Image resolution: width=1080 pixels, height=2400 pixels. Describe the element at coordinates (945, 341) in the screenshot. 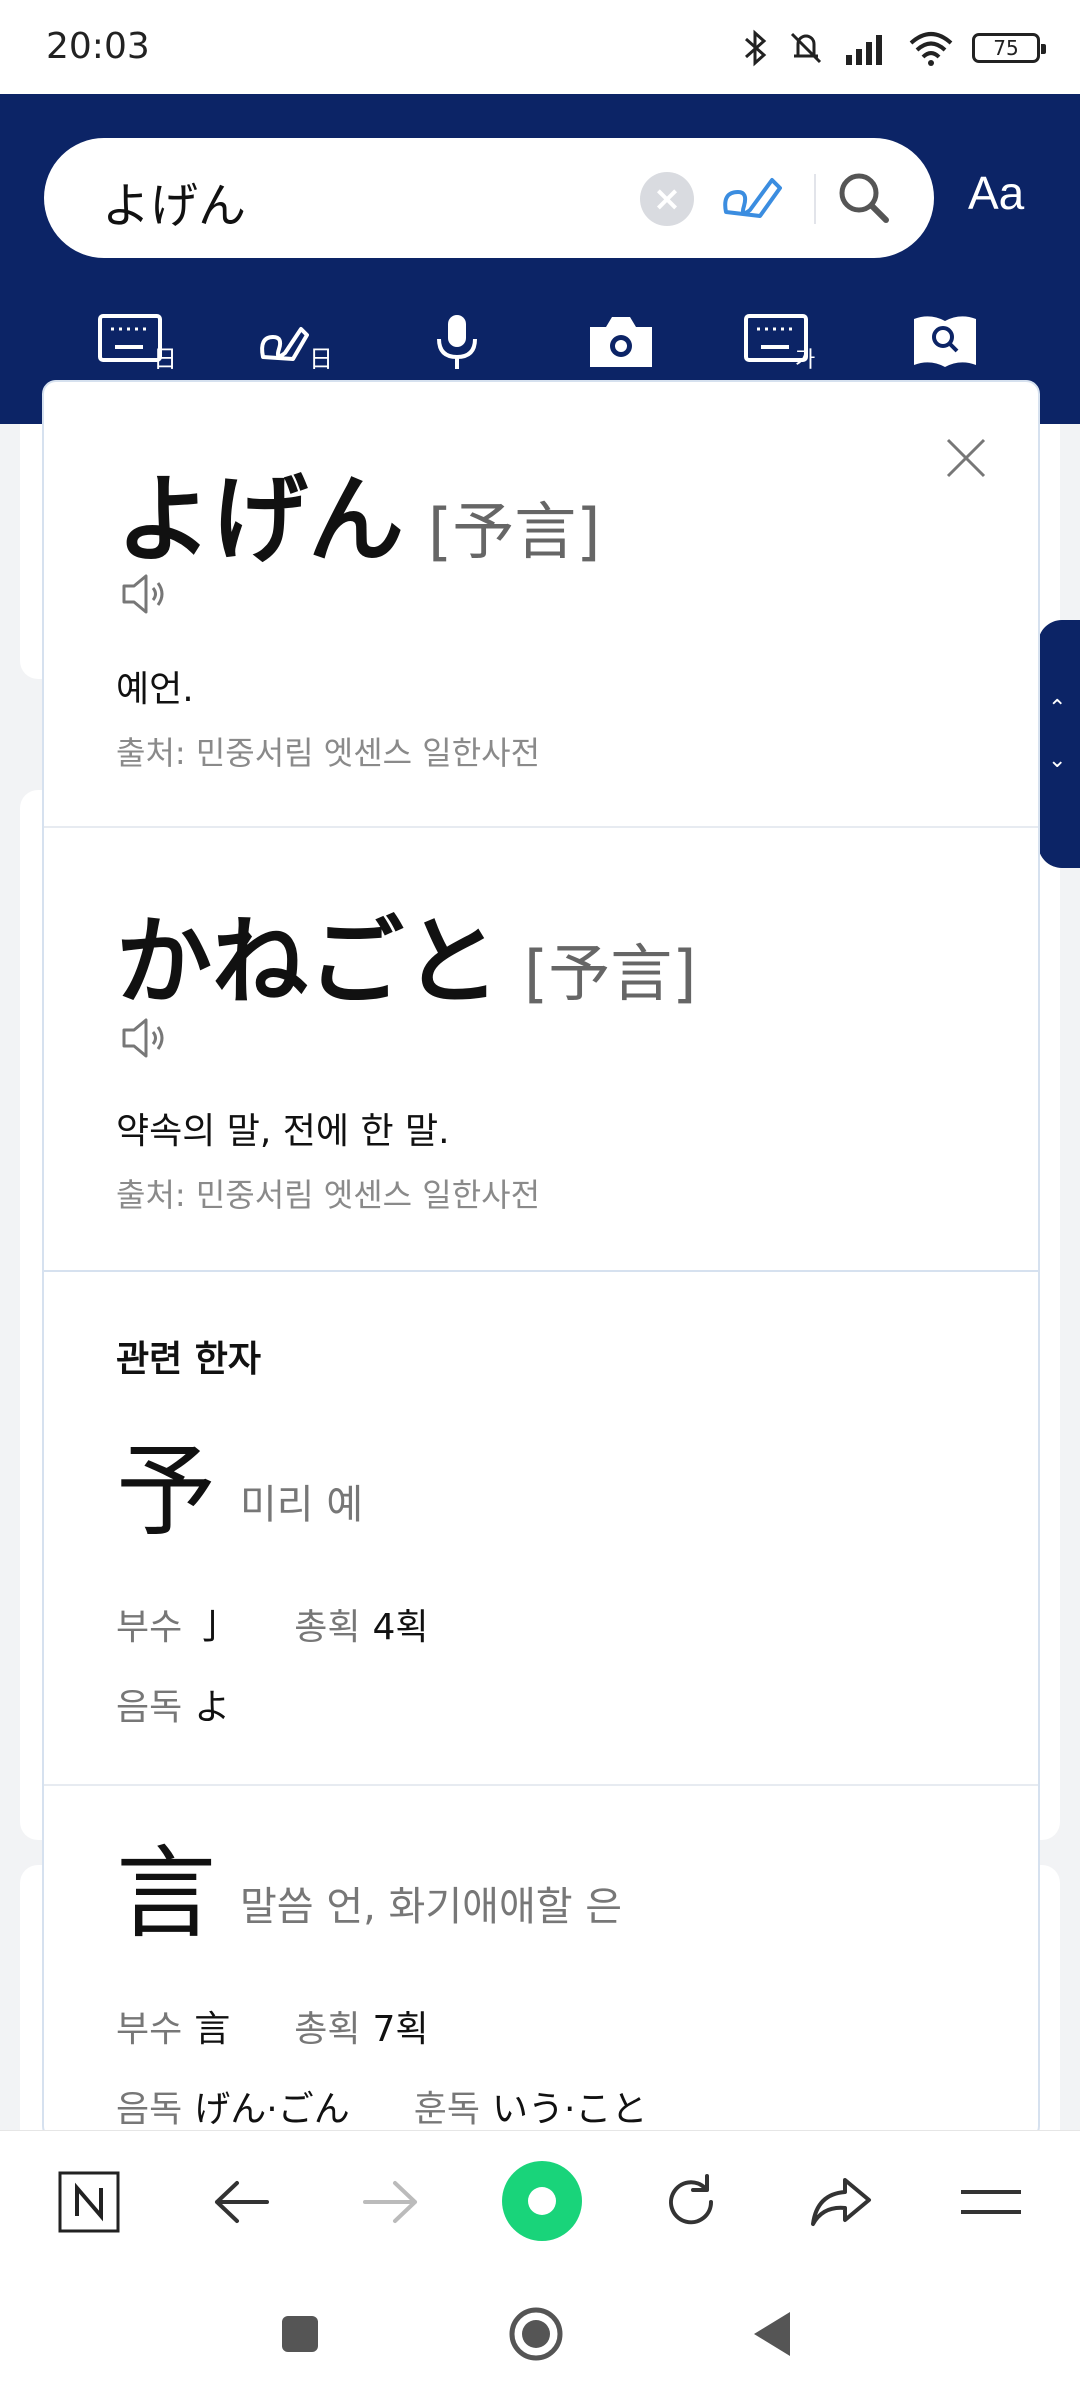

I see `dictionary-search-icon` at that location.